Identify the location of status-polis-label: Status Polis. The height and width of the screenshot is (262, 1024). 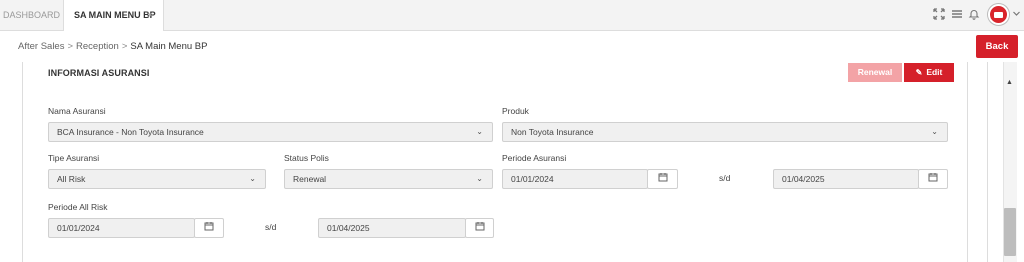
(306, 158).